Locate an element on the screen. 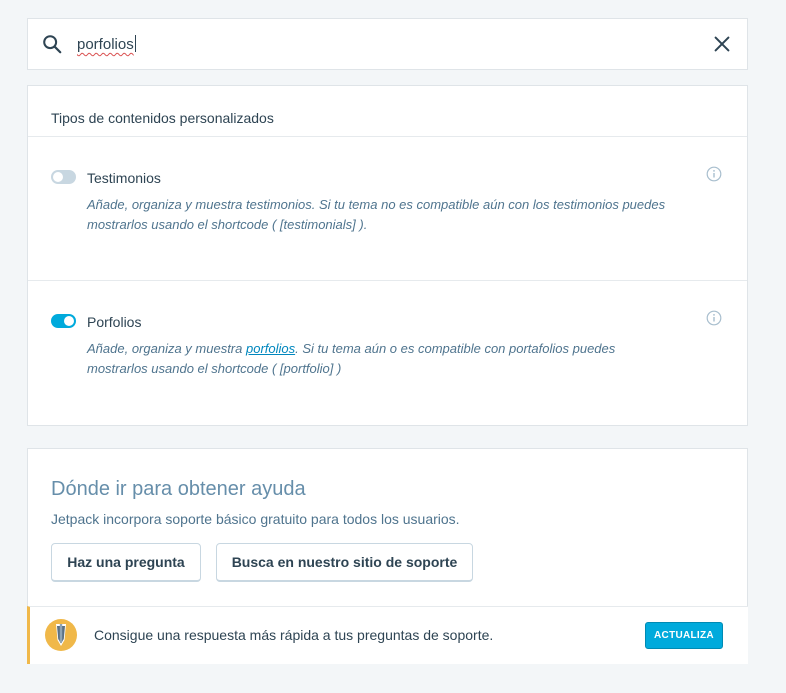 Image resolution: width=786 pixels, height=693 pixels. porfolios-link: porfolios is located at coordinates (270, 348).